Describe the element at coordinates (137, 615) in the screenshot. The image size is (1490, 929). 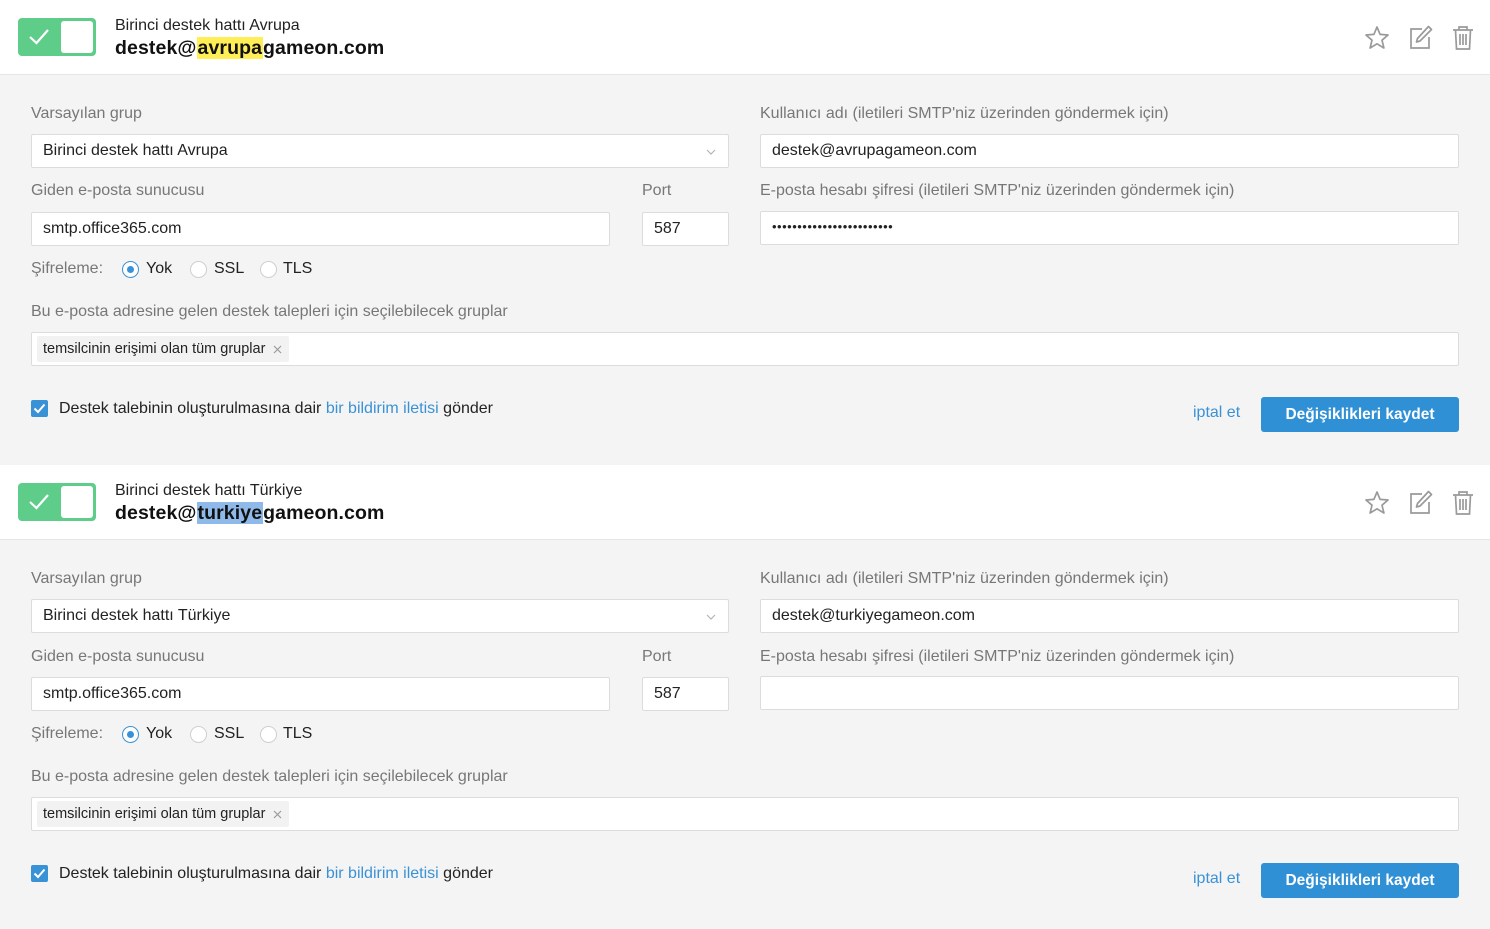
I see `default-group-value: Birinci destek hattı Türkiye` at that location.